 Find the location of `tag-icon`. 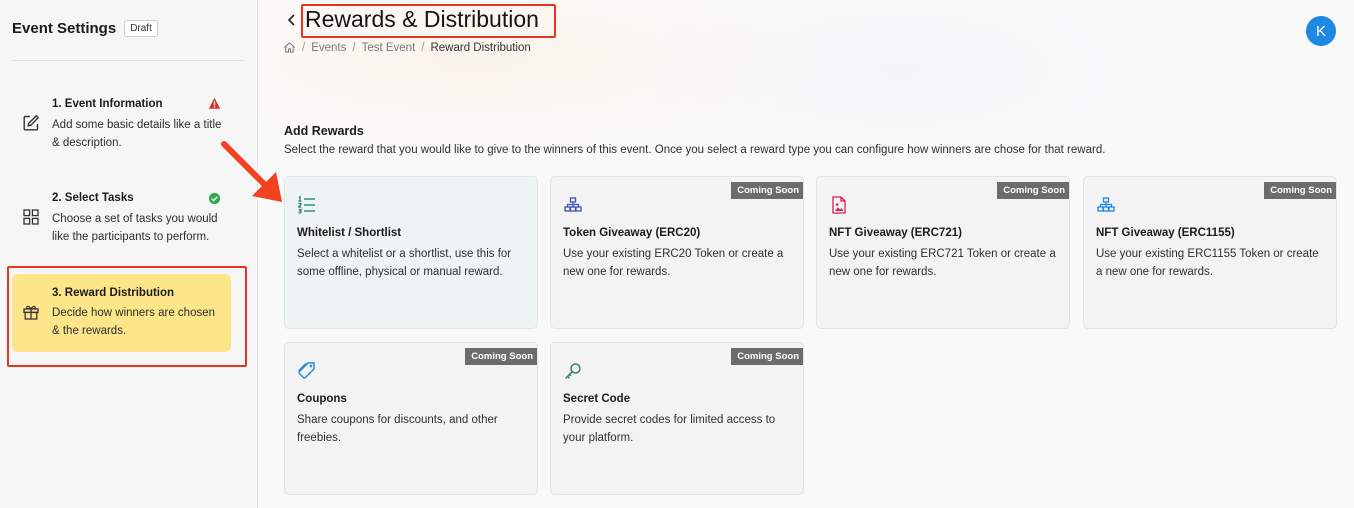

tag-icon is located at coordinates (306, 370).